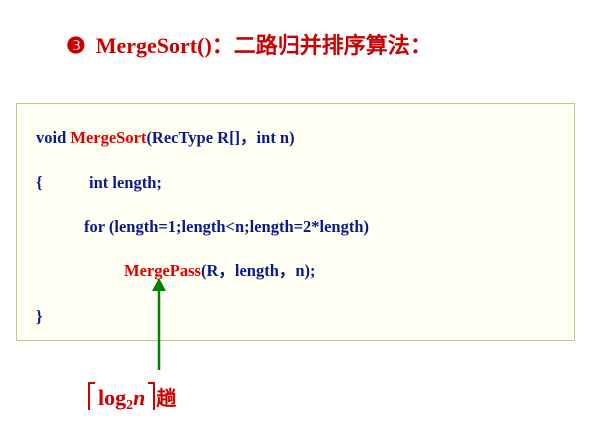  What do you see at coordinates (321, 46) in the screenshot?
I see `heading-description: 二路归并排序算法` at bounding box center [321, 46].